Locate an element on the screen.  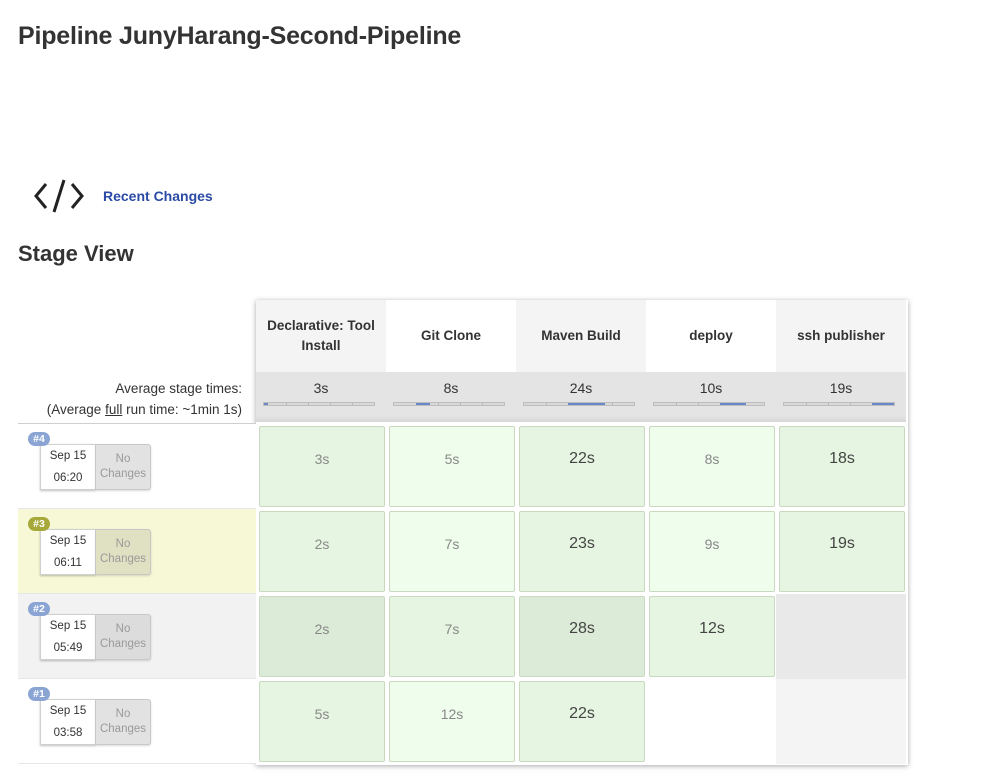
build-row: Sep 15 03:58 No Changes #1 is located at coordinates (137, 721).